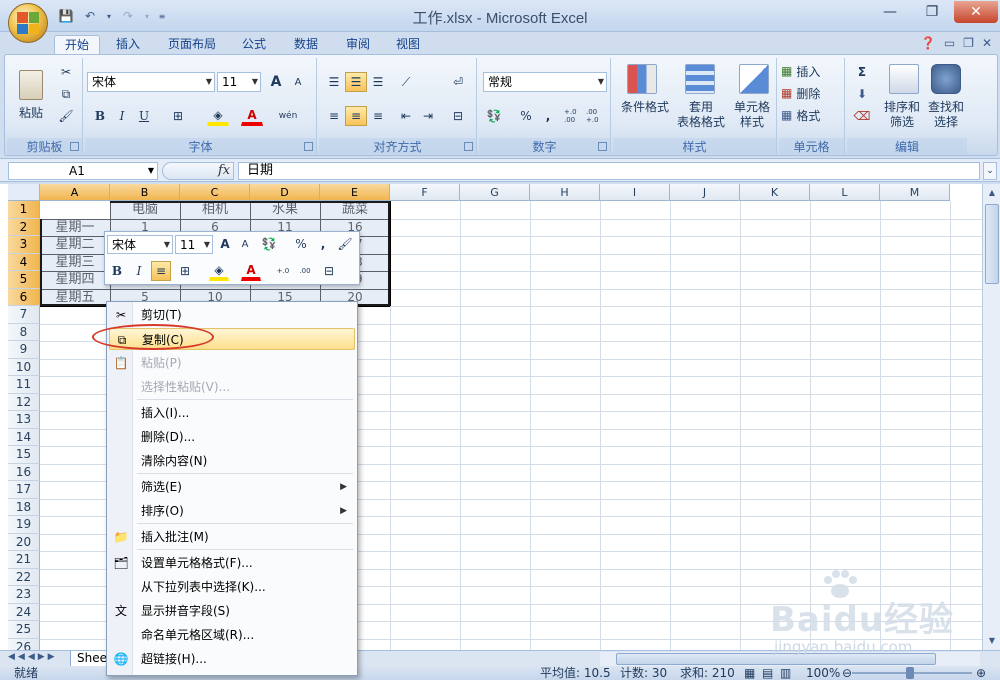 The width and height of the screenshot is (1000, 680). I want to click on column-header: G, so click(495, 192).